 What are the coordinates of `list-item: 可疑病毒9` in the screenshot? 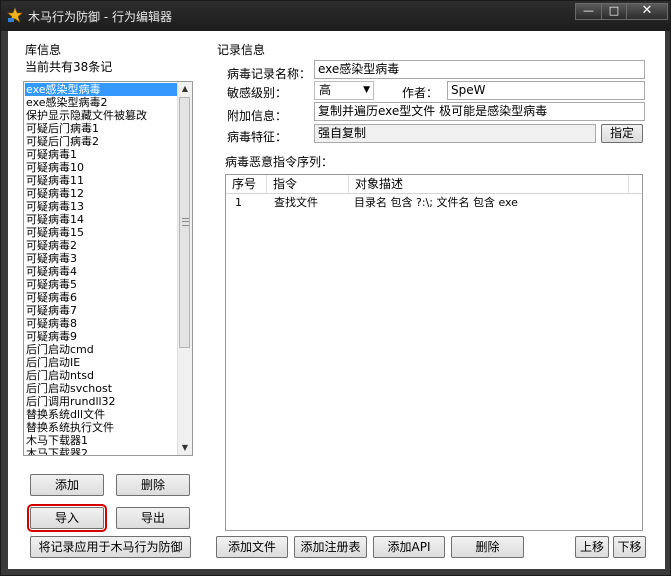 It's located at (101, 336).